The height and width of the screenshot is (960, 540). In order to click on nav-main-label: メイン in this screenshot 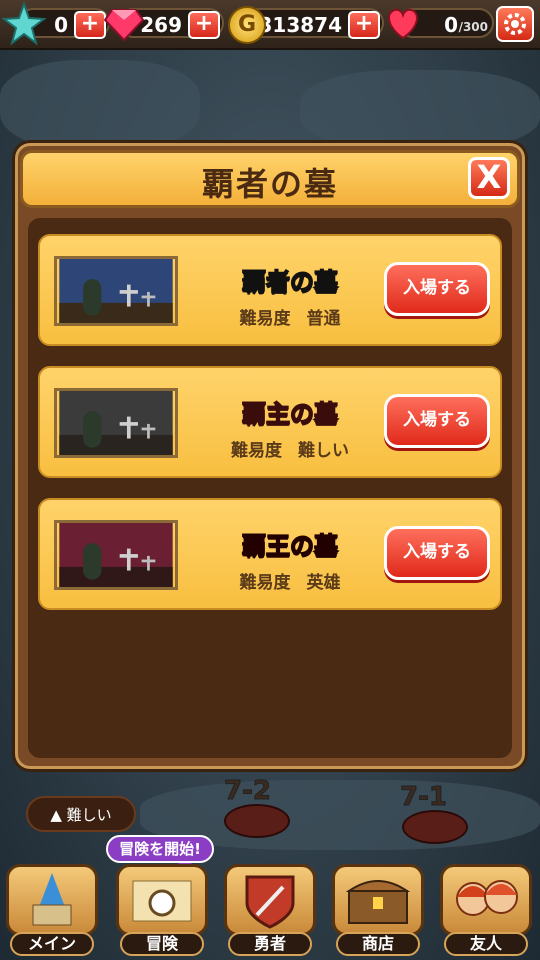, I will do `click(52, 944)`.